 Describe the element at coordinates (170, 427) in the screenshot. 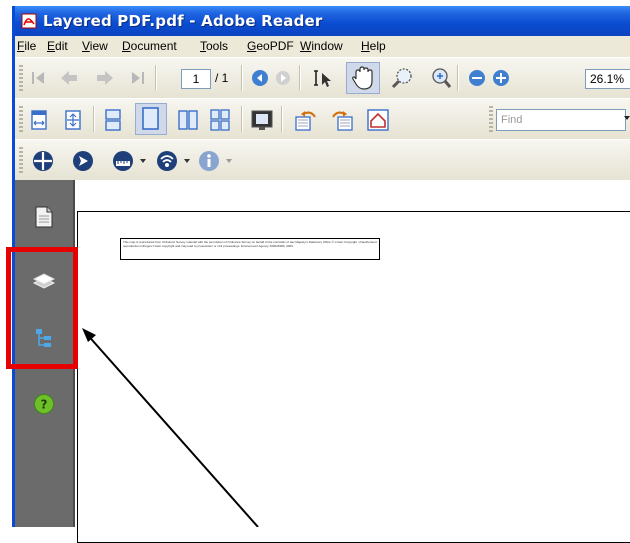

I see `annotation-arrow` at that location.